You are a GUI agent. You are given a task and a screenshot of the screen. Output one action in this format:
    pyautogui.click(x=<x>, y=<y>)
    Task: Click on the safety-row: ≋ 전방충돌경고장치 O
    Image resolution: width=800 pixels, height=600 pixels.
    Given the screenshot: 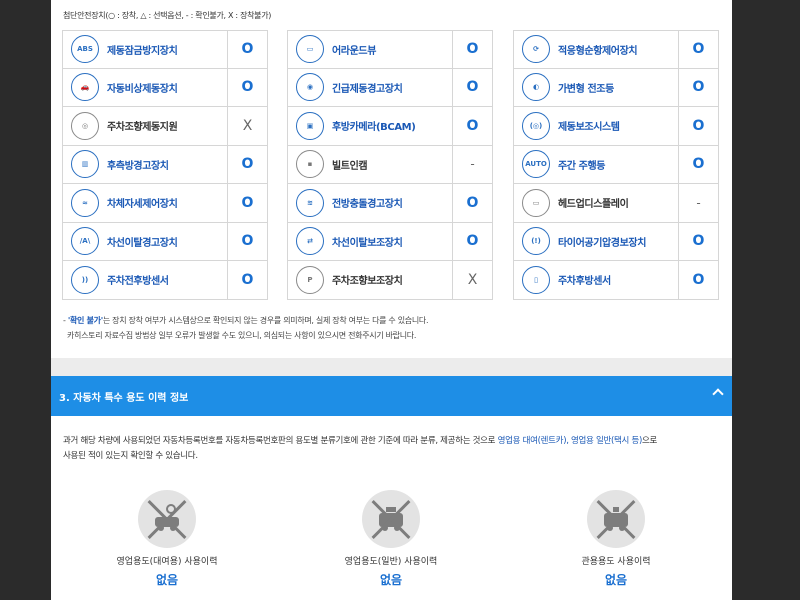 What is the action you would take?
    pyautogui.click(x=390, y=203)
    